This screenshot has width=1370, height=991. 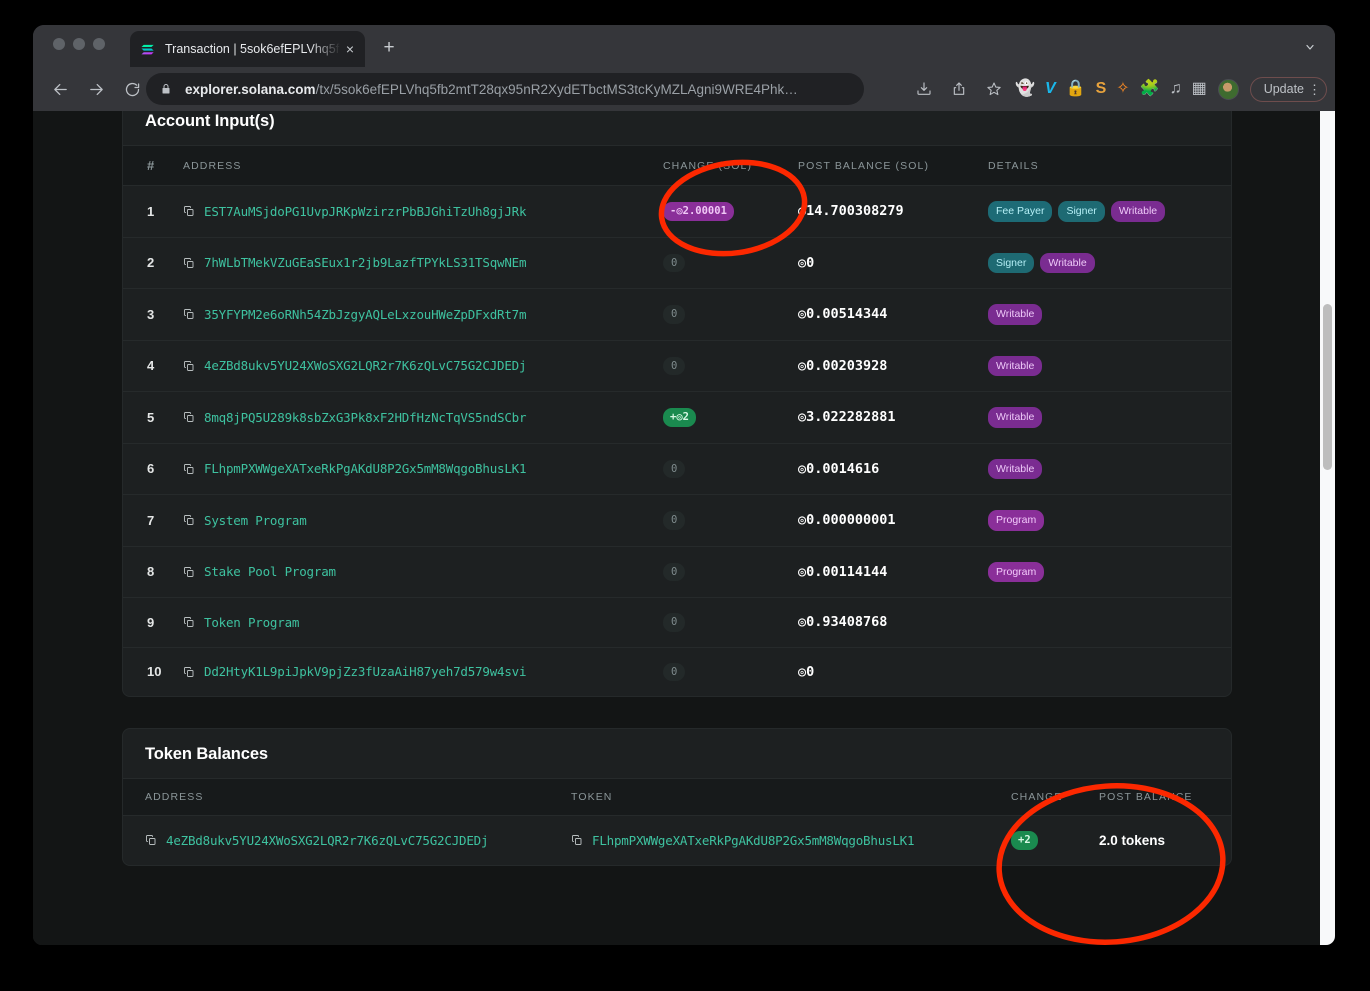 What do you see at coordinates (99, 44) in the screenshot?
I see `maximize-window-button` at bounding box center [99, 44].